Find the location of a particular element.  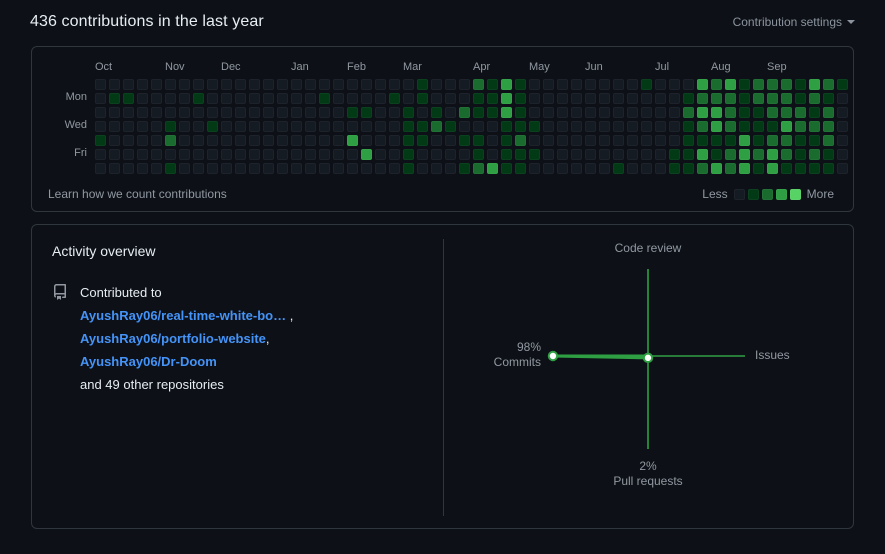

contribution-settings-button: Contribution settings is located at coordinates (794, 22).